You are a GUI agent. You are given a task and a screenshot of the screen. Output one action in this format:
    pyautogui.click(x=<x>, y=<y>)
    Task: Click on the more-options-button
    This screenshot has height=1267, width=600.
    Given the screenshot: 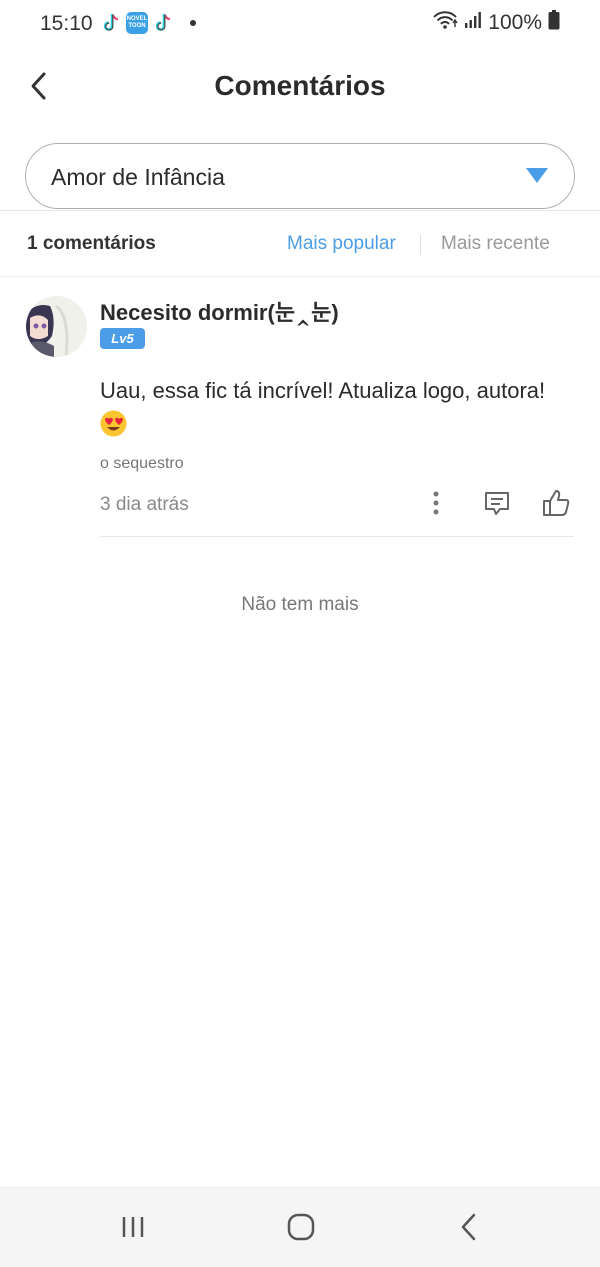 What is the action you would take?
    pyautogui.click(x=436, y=503)
    